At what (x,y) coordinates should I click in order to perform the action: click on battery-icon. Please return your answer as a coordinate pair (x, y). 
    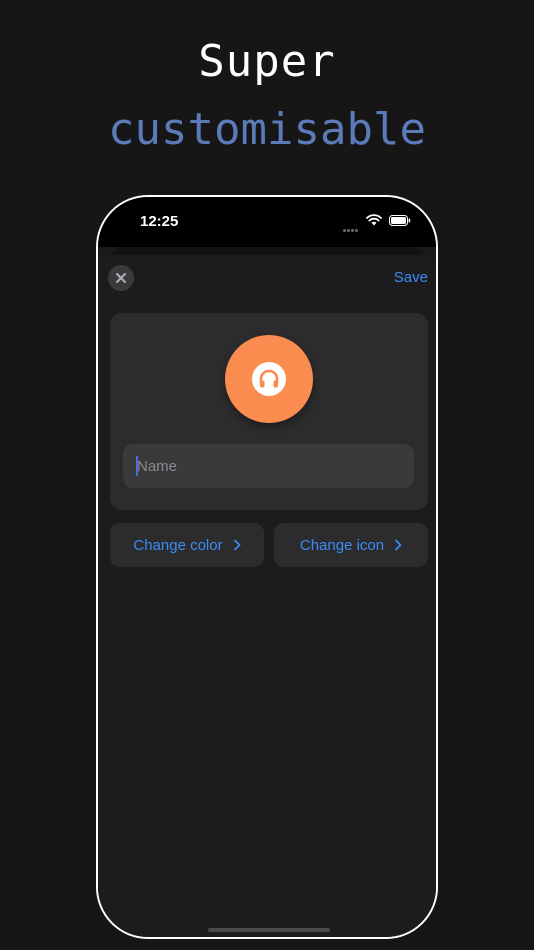
    Looking at the image, I should click on (400, 220).